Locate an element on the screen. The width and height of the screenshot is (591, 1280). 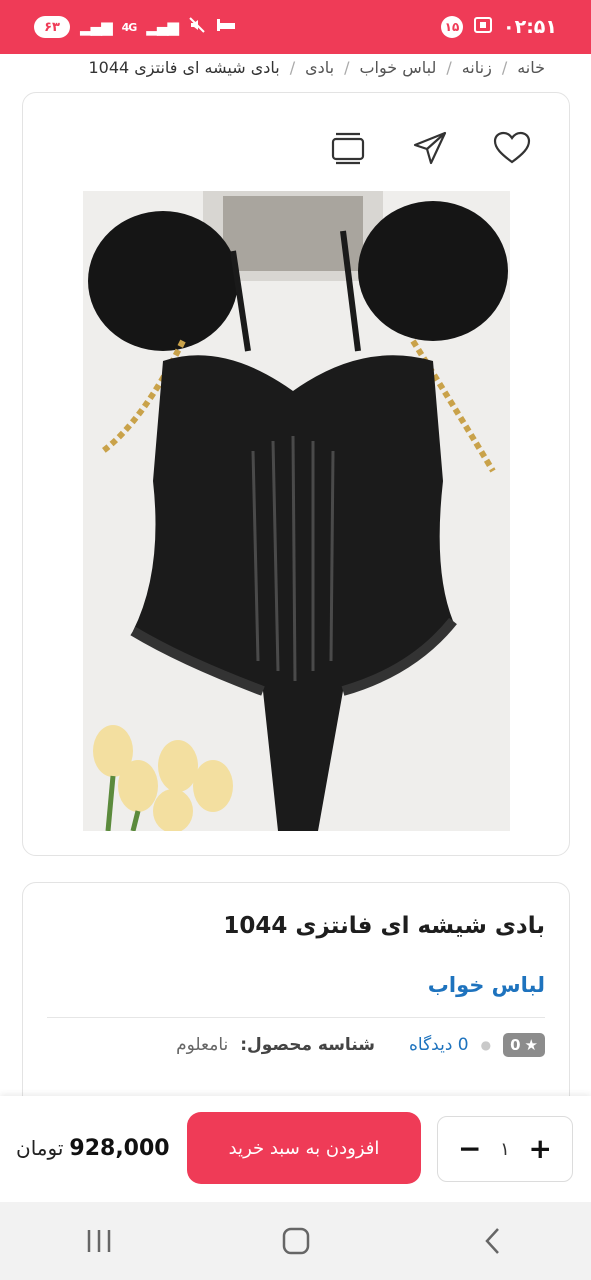
product-meta-row: 0 ★ ● 0 دیدگاه شناسه محصول: نامعلوم is located at coordinates (296, 1045).